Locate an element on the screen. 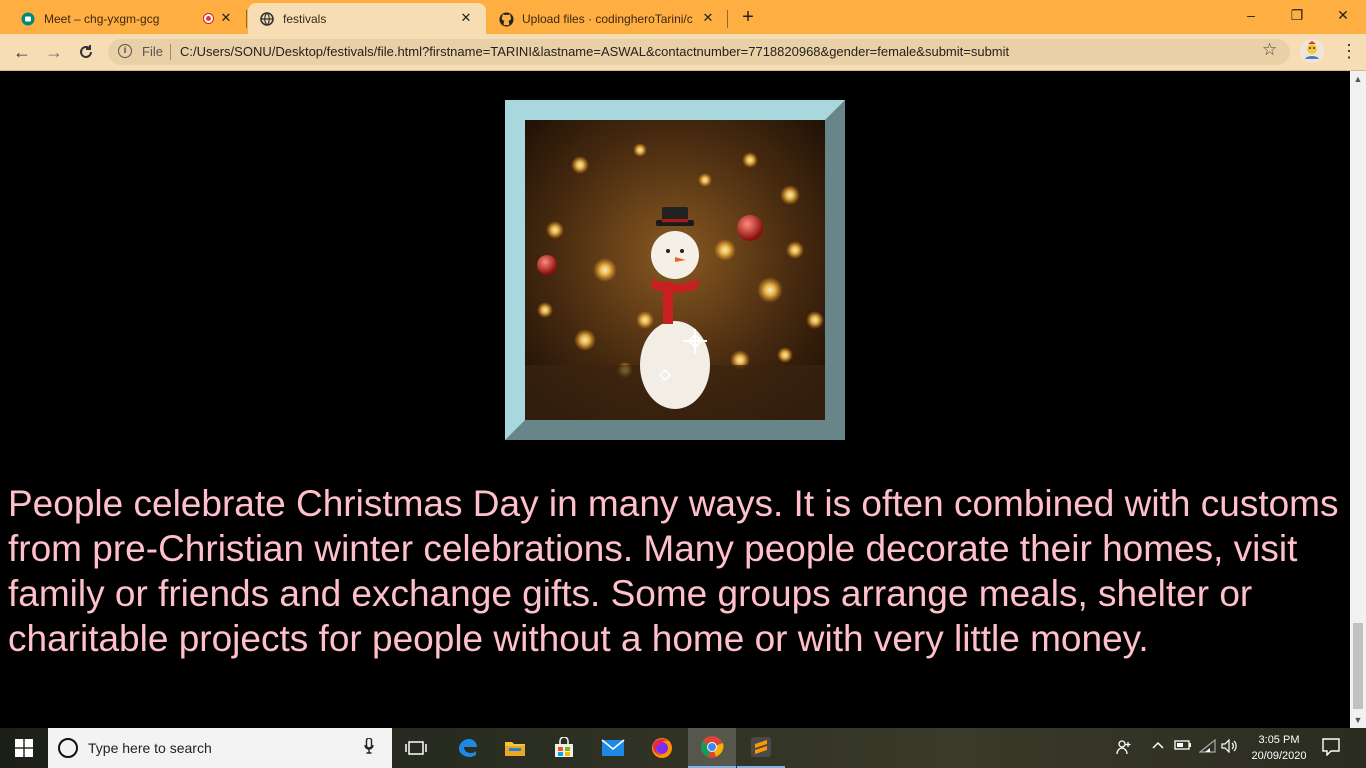 This screenshot has height=768, width=1366. tab-title: festivals is located at coordinates (305, 18).